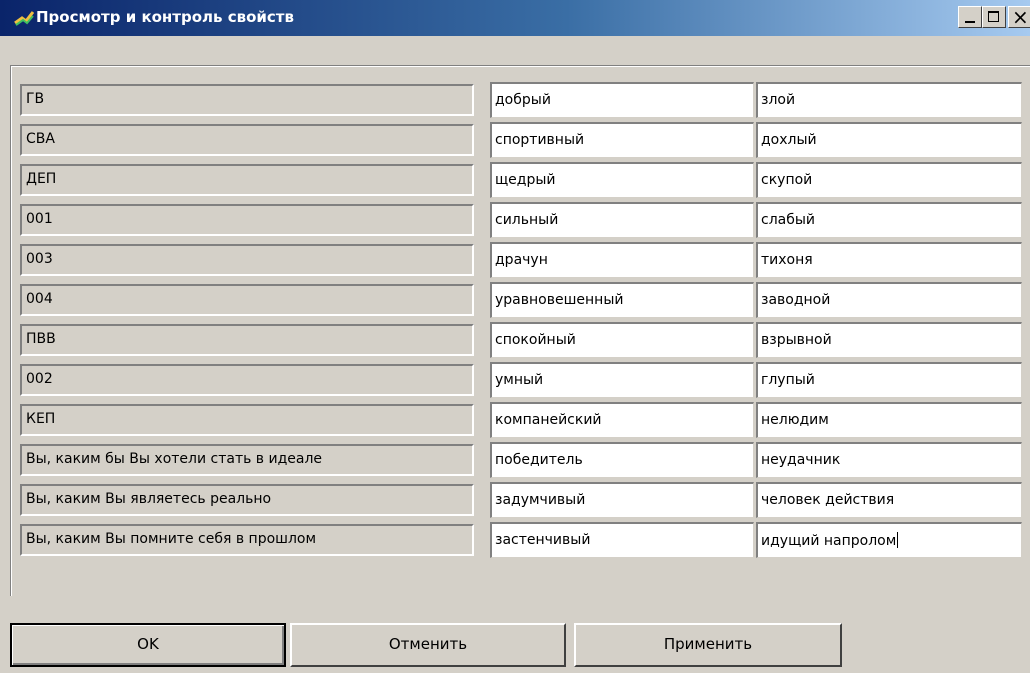  Describe the element at coordinates (889, 340) in the screenshot. I see `negative-trait-field: взрывной` at that location.